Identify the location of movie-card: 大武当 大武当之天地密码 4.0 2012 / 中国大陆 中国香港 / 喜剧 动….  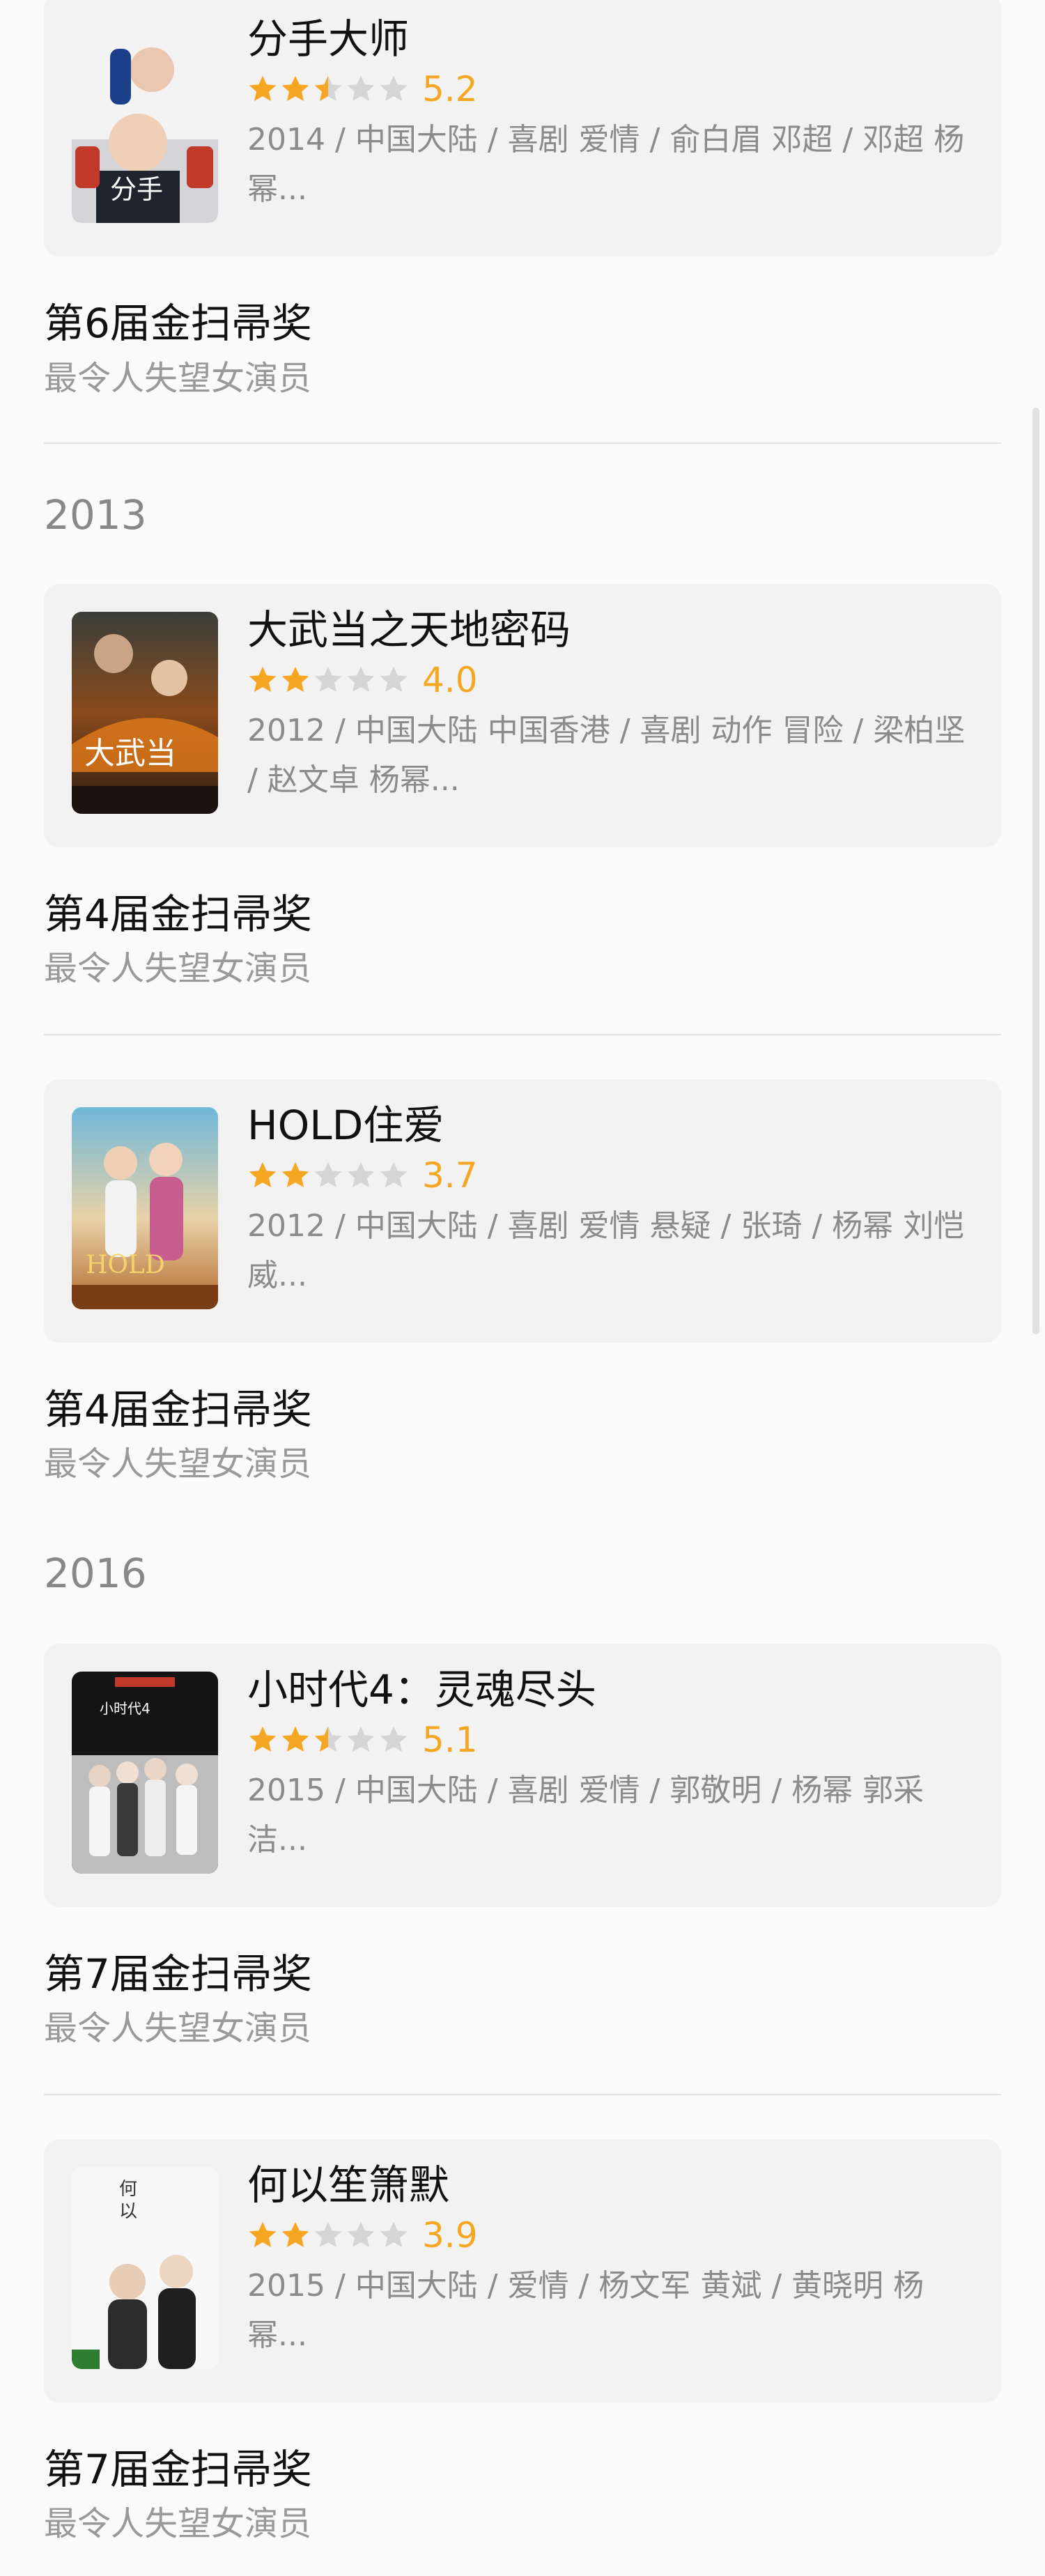
(522, 715).